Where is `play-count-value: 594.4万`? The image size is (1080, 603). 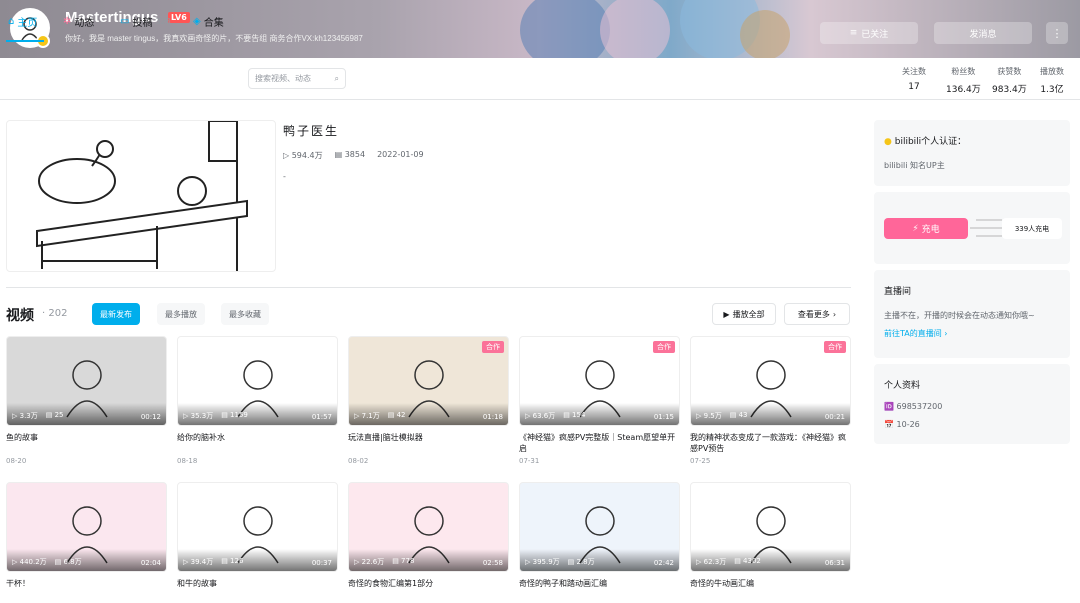 play-count-value: 594.4万 is located at coordinates (307, 155).